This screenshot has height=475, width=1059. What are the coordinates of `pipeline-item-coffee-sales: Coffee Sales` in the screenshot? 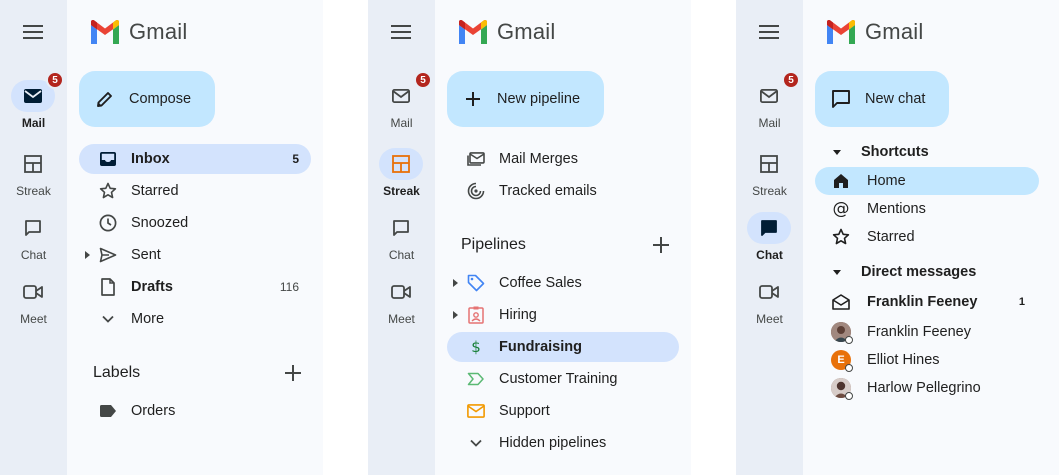 It's located at (563, 283).